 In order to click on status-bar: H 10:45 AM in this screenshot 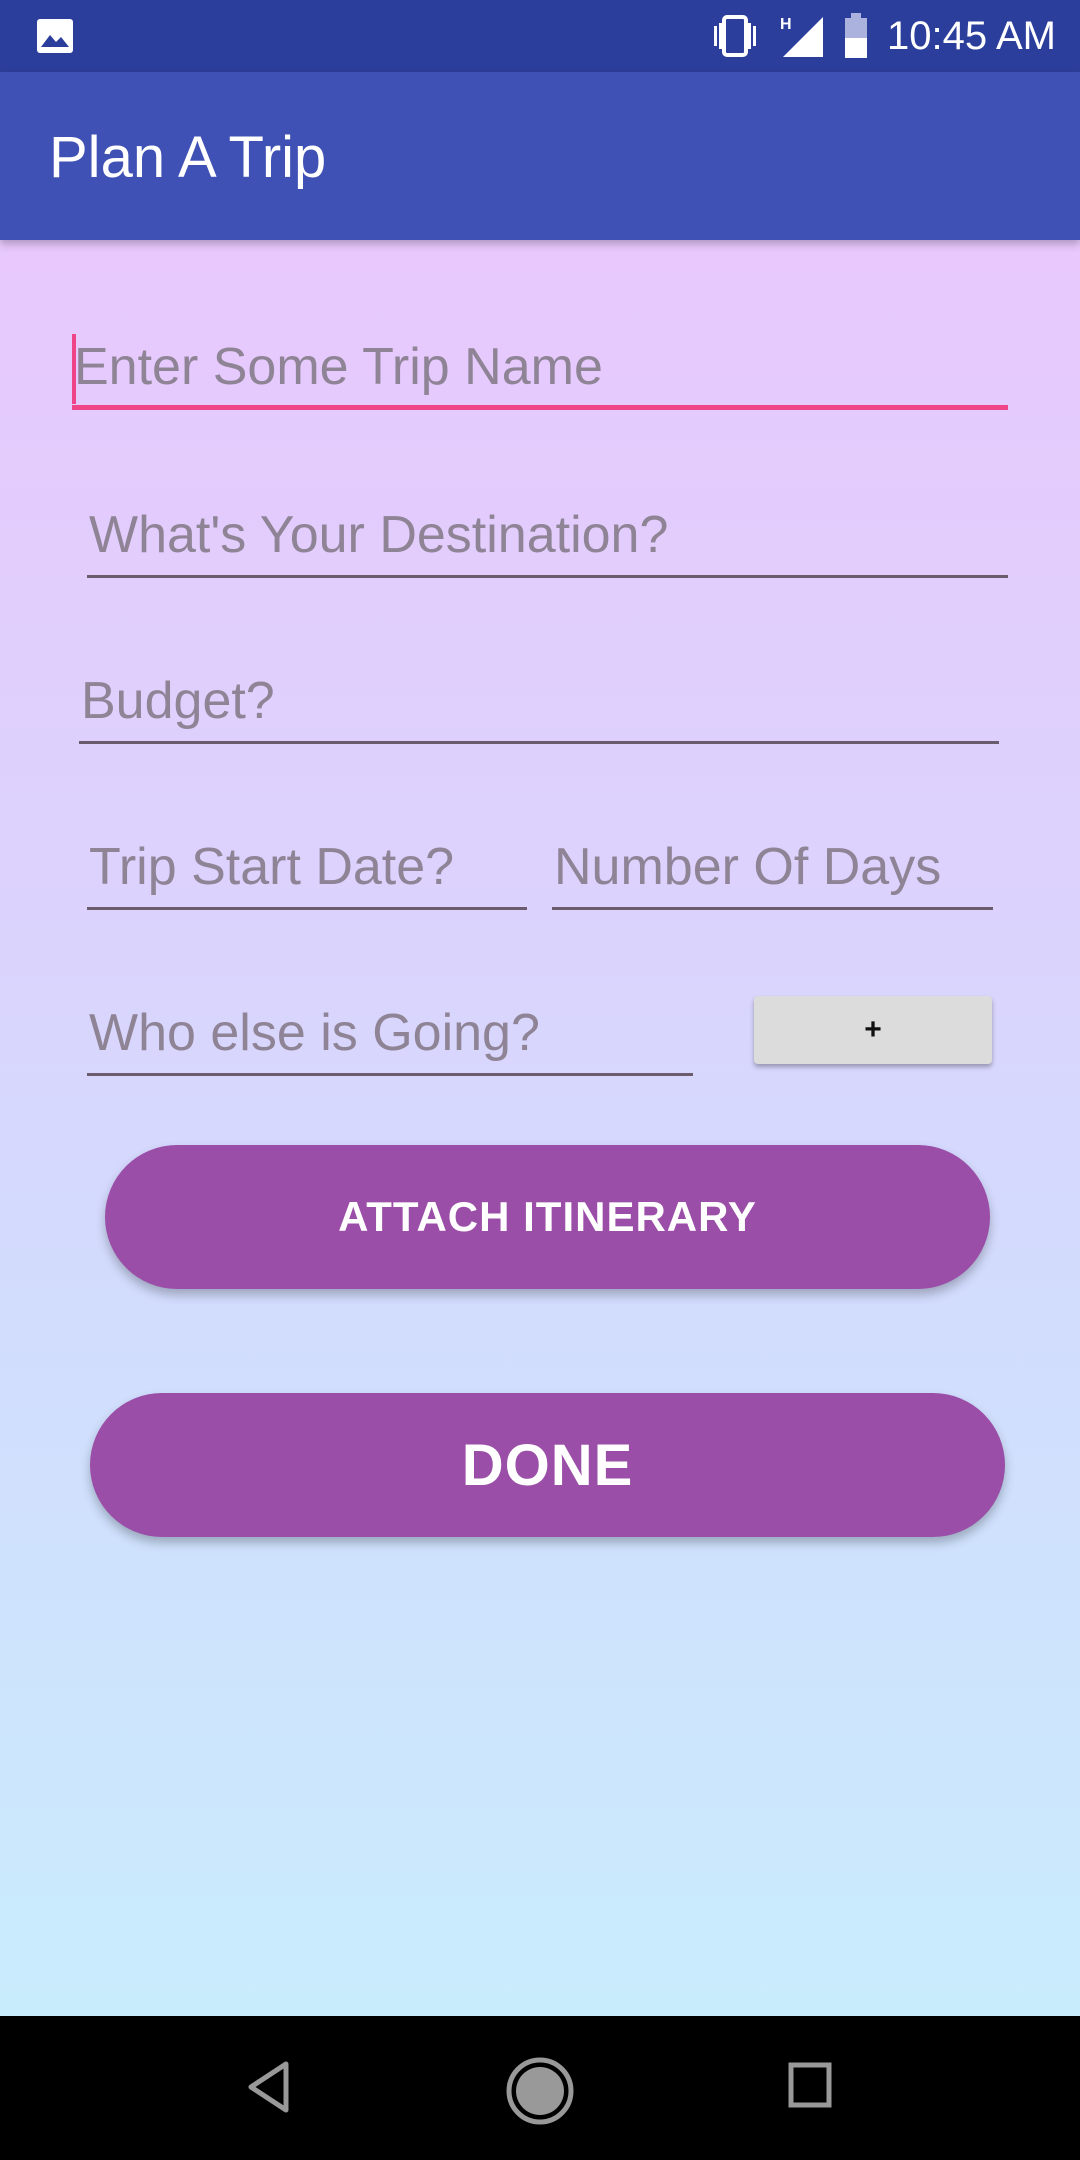, I will do `click(540, 36)`.